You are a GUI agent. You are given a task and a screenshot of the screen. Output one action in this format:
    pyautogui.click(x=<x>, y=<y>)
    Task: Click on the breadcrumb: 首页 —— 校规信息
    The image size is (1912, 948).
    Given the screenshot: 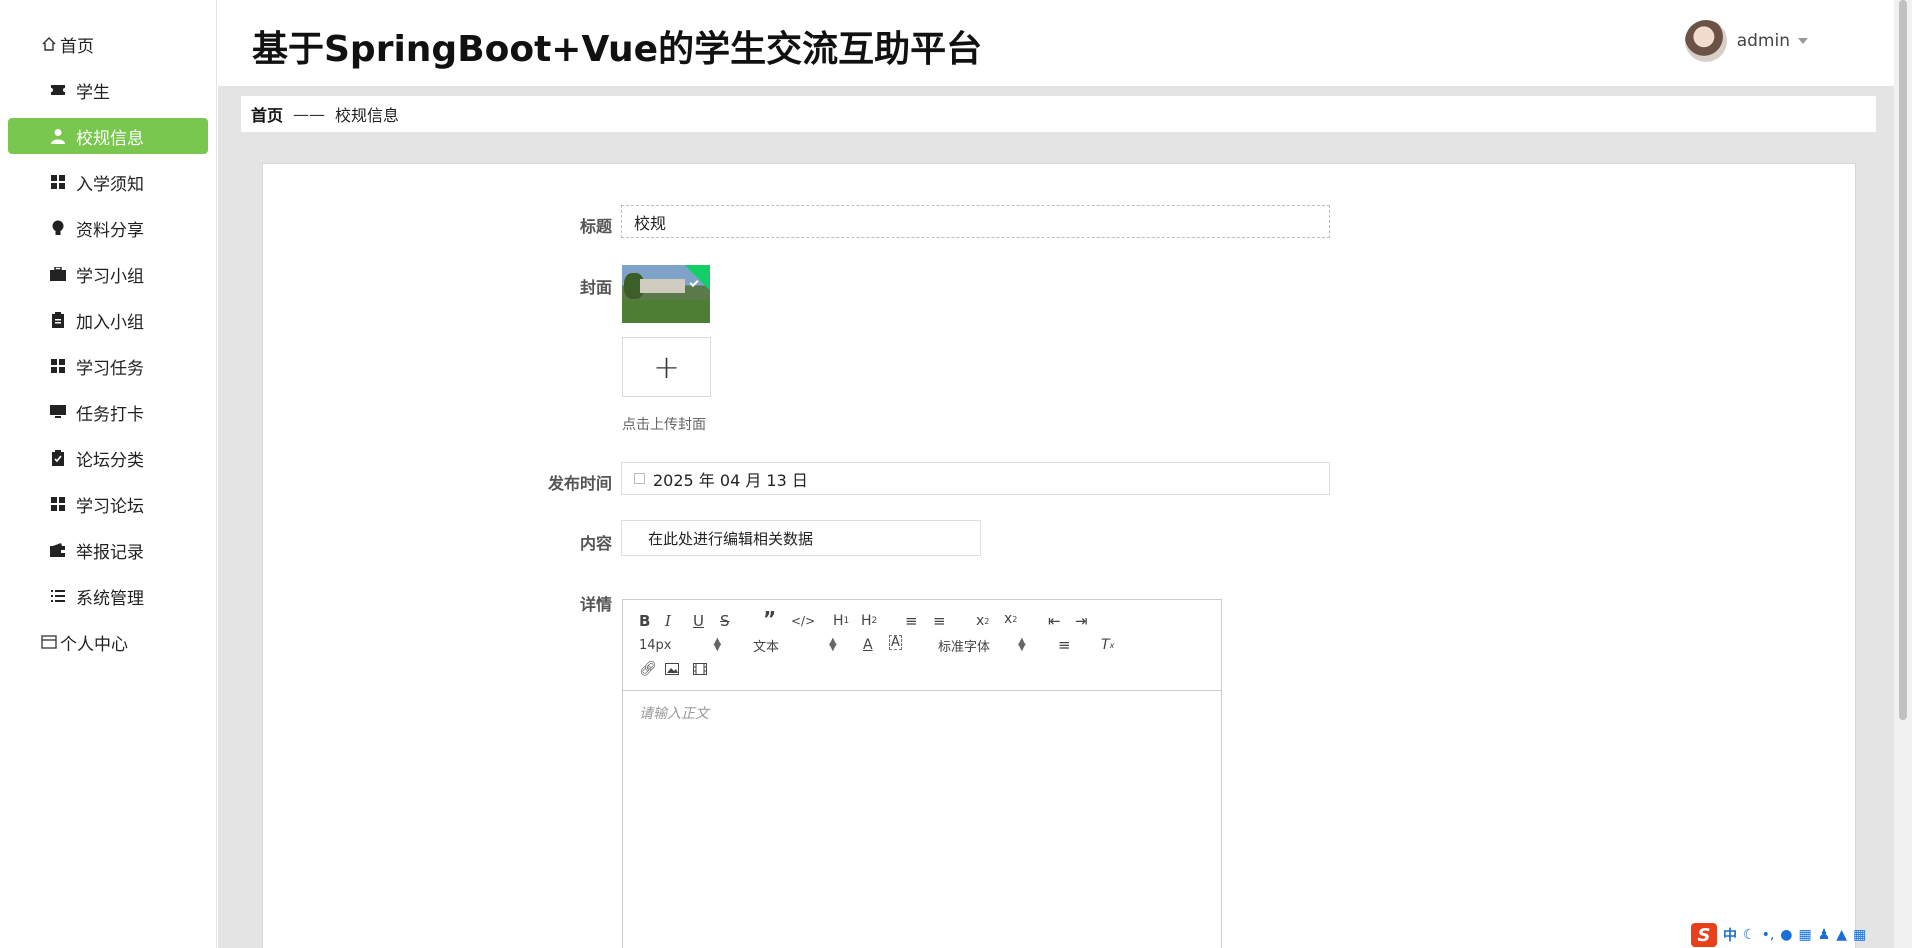 What is the action you would take?
    pyautogui.click(x=1058, y=114)
    